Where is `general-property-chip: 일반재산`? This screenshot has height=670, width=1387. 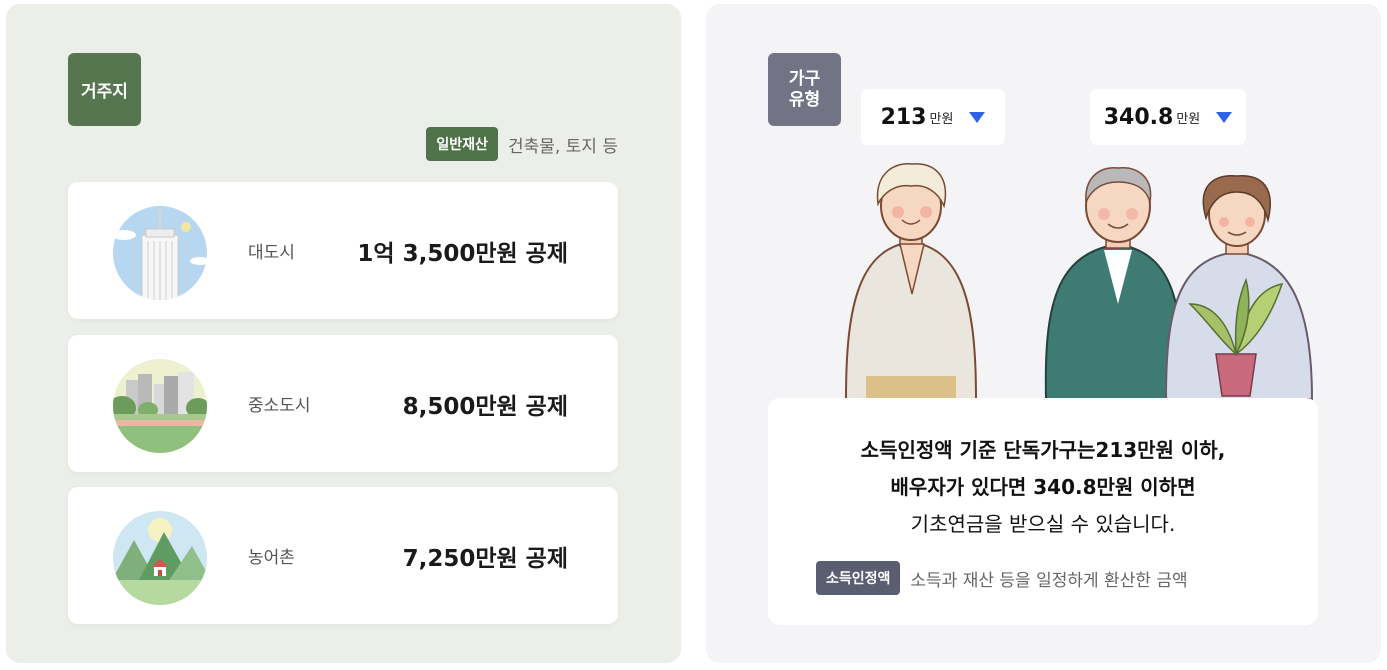
general-property-chip: 일반재산 is located at coordinates (462, 144).